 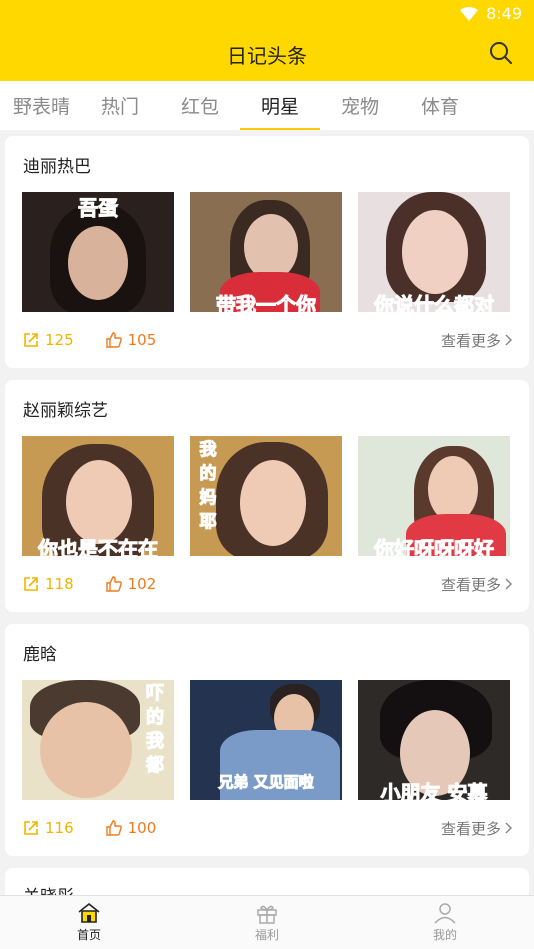 What do you see at coordinates (130, 584) in the screenshot?
I see `like-count: 102` at bounding box center [130, 584].